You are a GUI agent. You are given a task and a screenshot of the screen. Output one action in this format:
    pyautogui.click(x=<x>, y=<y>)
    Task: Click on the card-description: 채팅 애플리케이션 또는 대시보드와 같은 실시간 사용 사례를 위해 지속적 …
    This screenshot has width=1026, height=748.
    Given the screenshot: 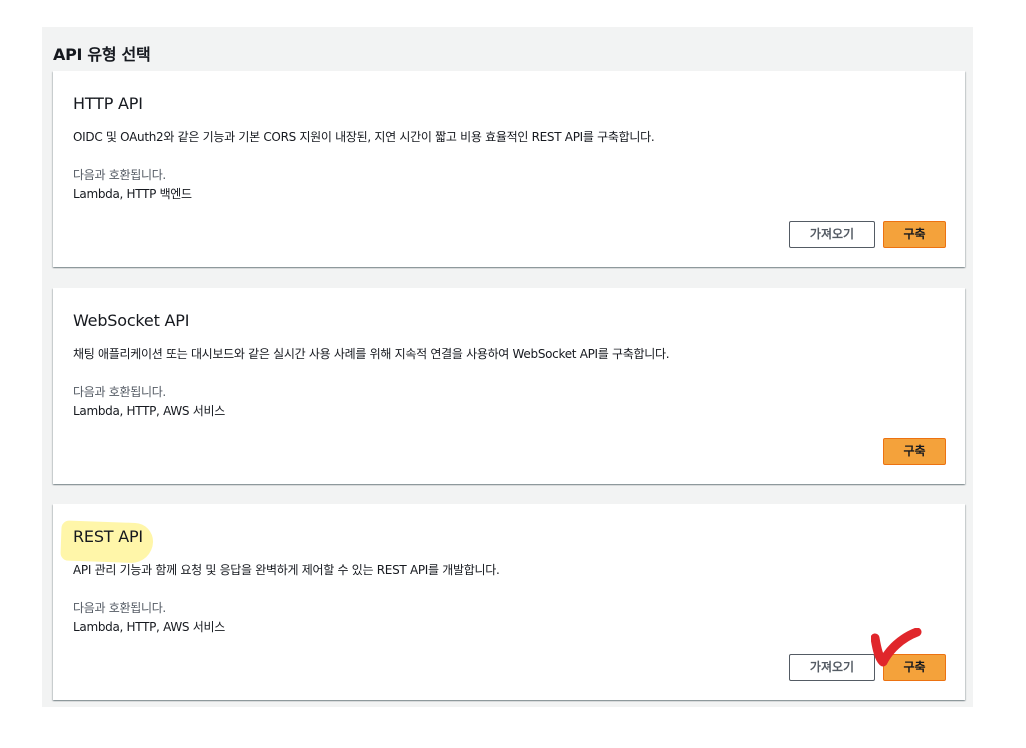 What is the action you would take?
    pyautogui.click(x=371, y=354)
    